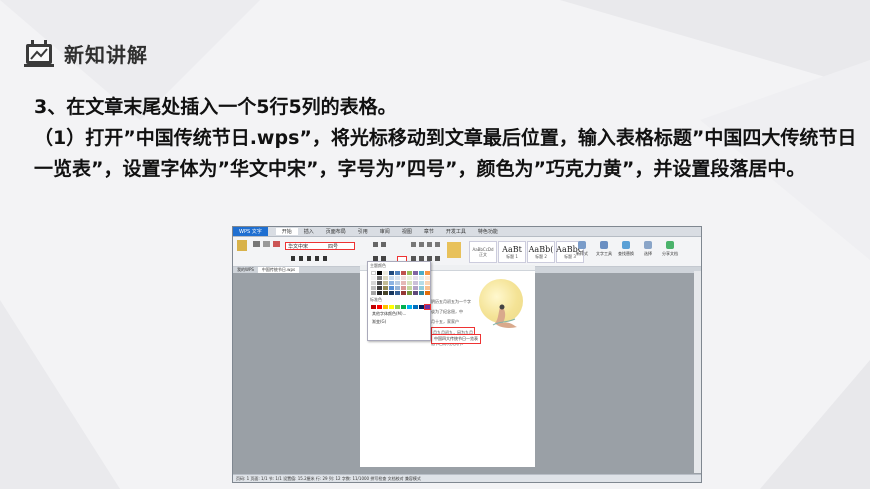 The width and height of the screenshot is (870, 489). What do you see at coordinates (320, 246) in the screenshot?
I see `font-name-box: 华文中宋` at bounding box center [320, 246].